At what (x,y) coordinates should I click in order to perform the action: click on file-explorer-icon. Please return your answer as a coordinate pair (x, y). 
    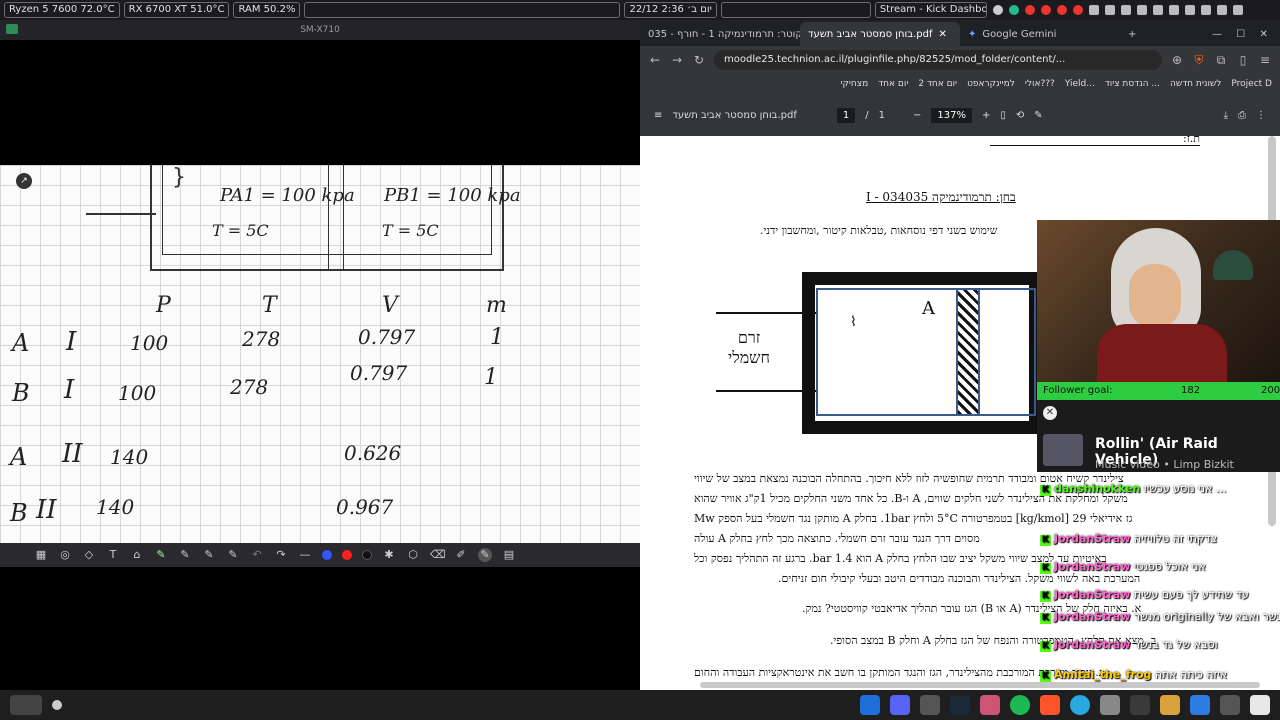
    Looking at the image, I should click on (1170, 705).